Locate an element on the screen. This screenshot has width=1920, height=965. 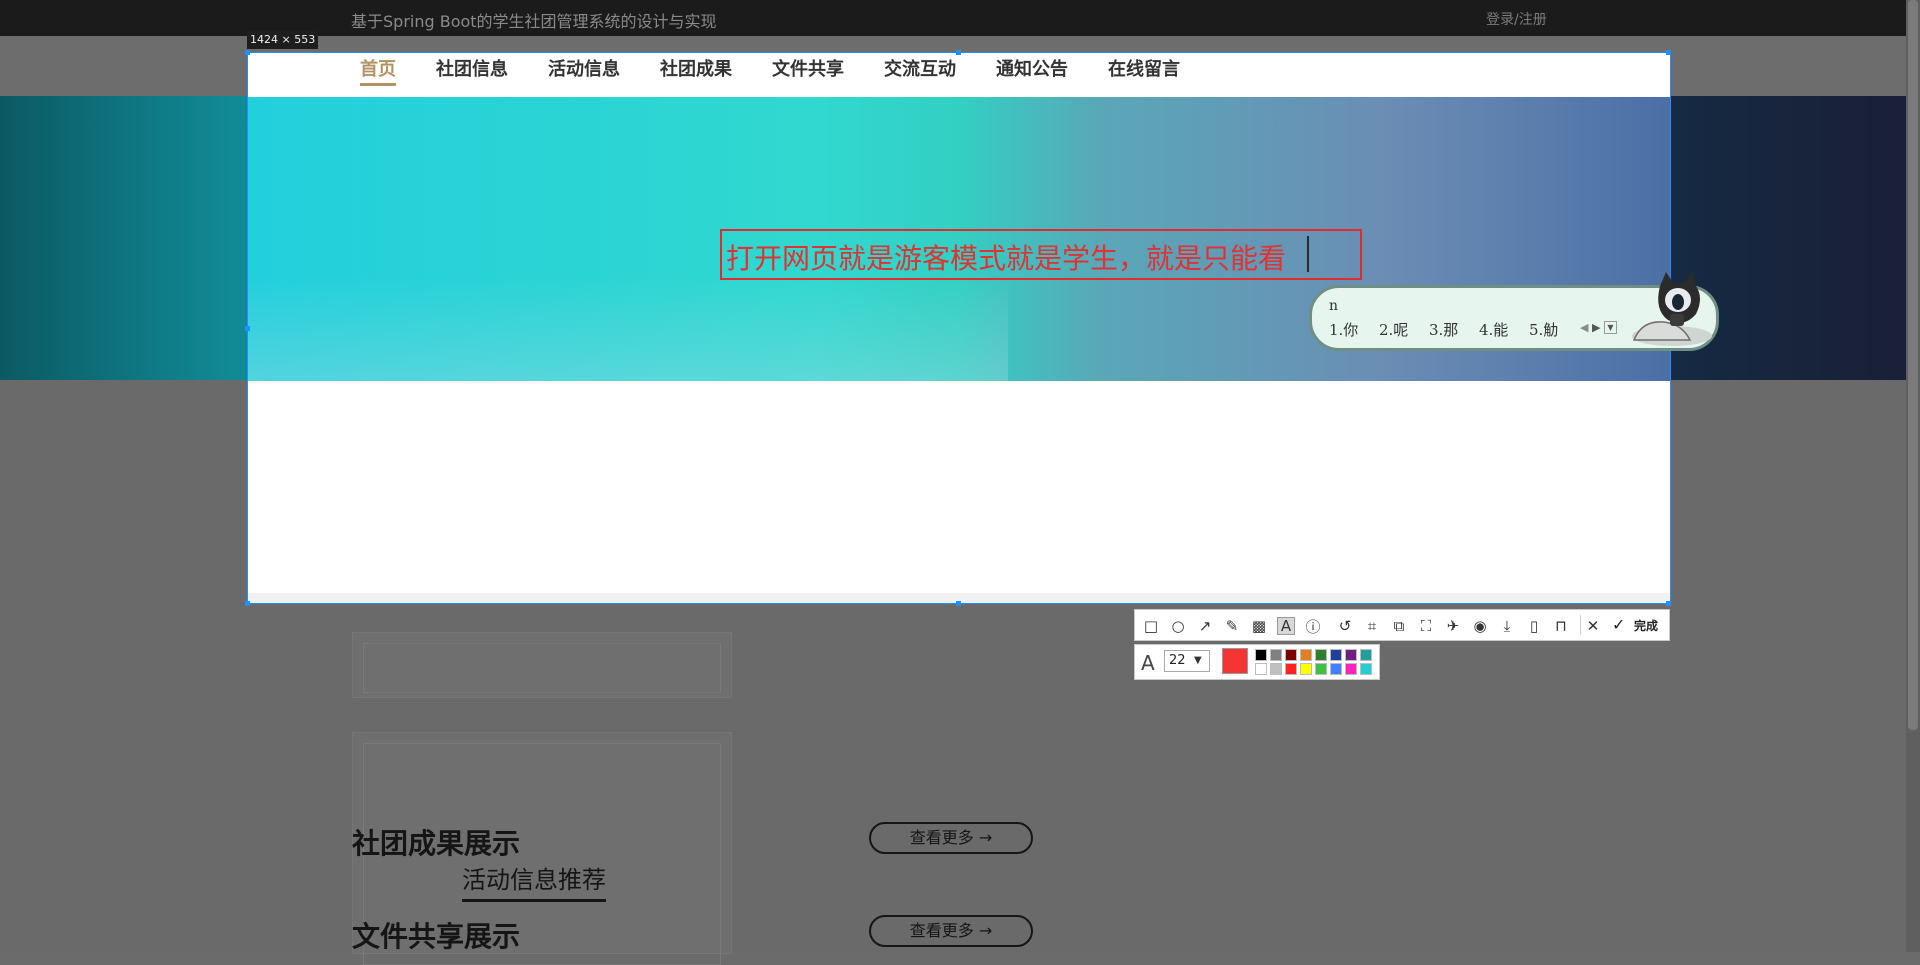
nav-item-messages: 在线留言 is located at coordinates (1144, 68).